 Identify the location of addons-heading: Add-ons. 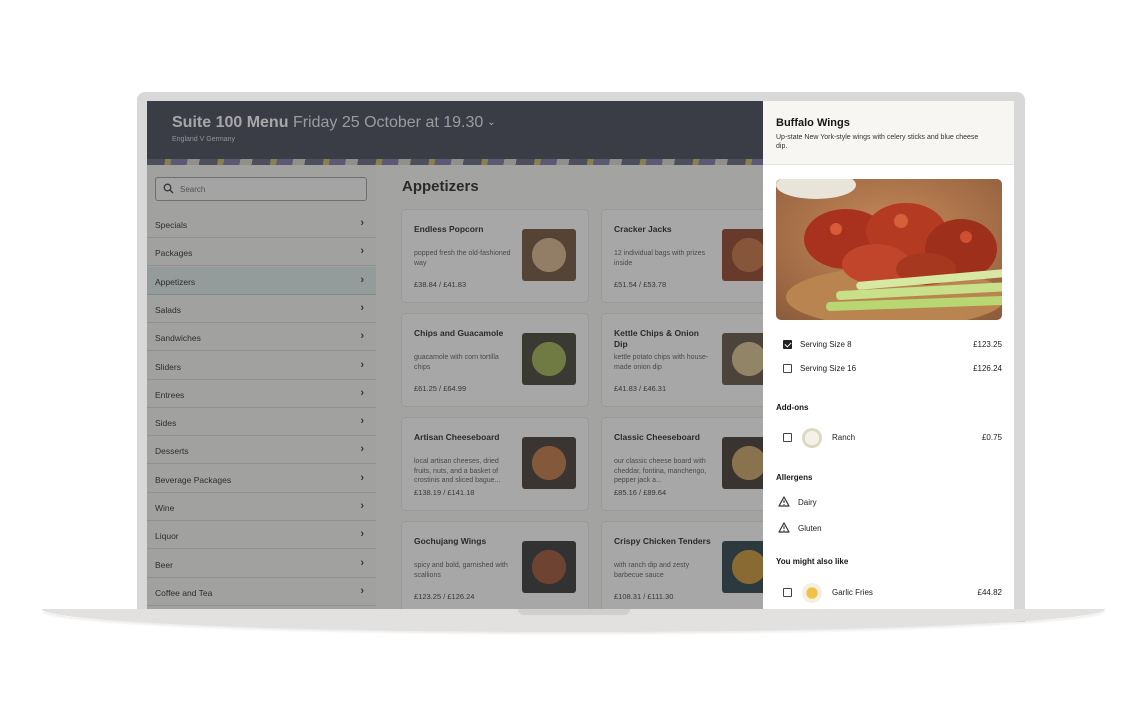
(792, 407).